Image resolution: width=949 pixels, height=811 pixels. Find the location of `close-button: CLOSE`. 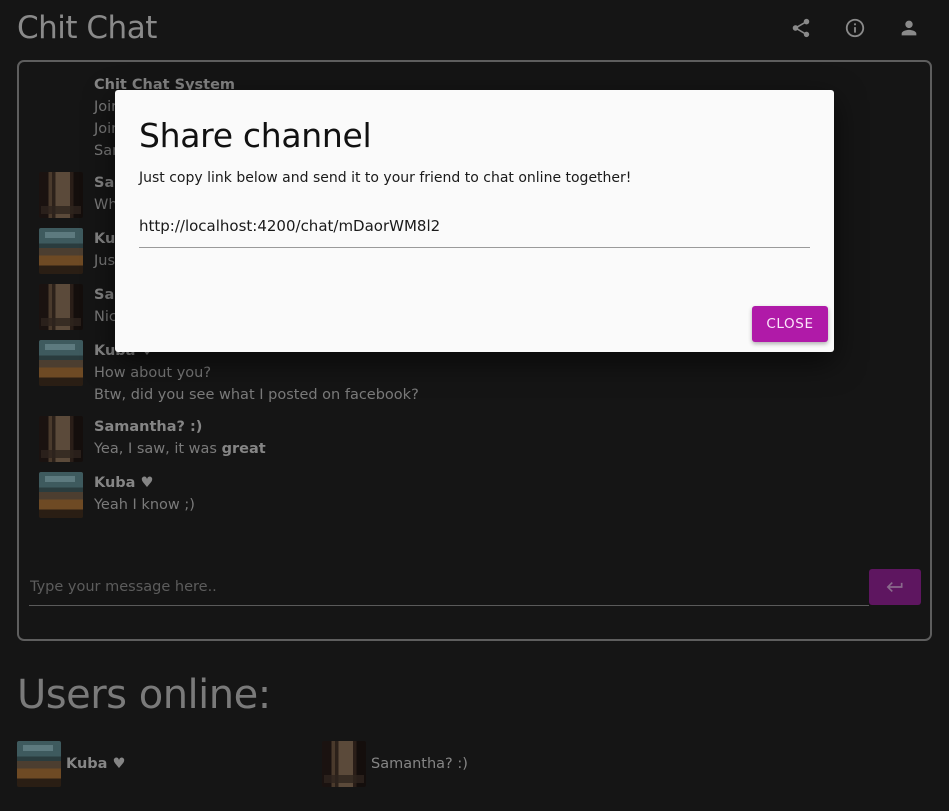

close-button: CLOSE is located at coordinates (790, 324).